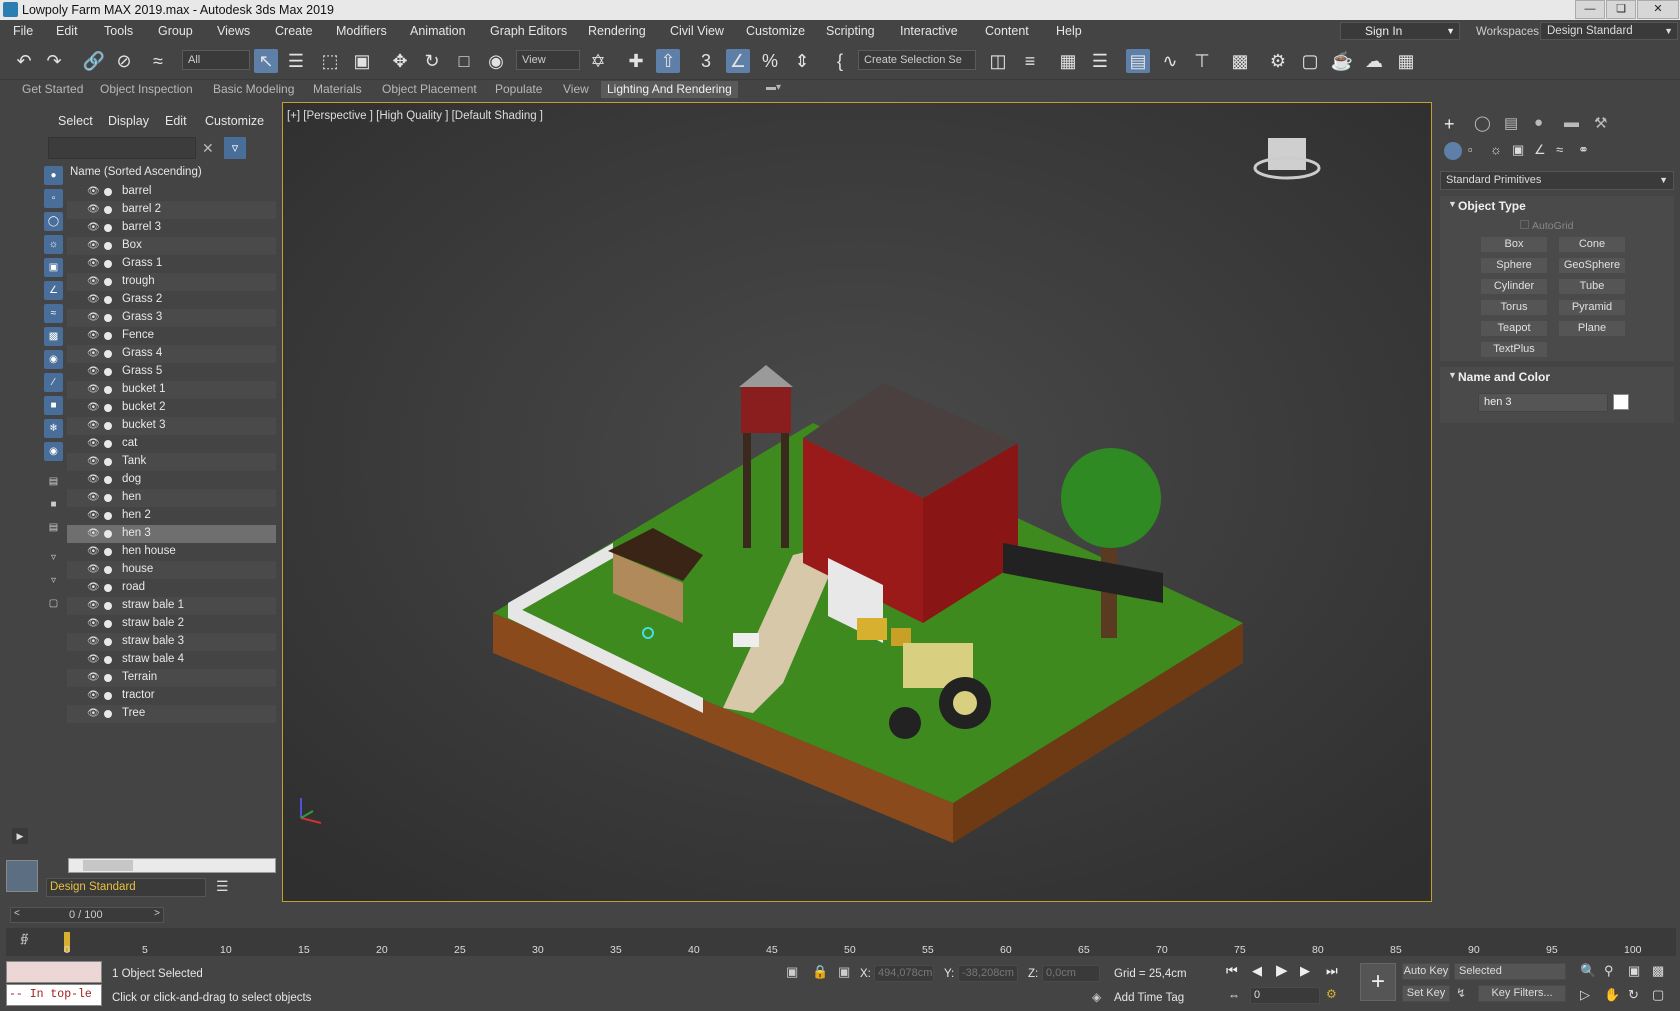 The image size is (1680, 1011). What do you see at coordinates (24, 938) in the screenshot?
I see `curve-editor-mini-icon: ∯` at bounding box center [24, 938].